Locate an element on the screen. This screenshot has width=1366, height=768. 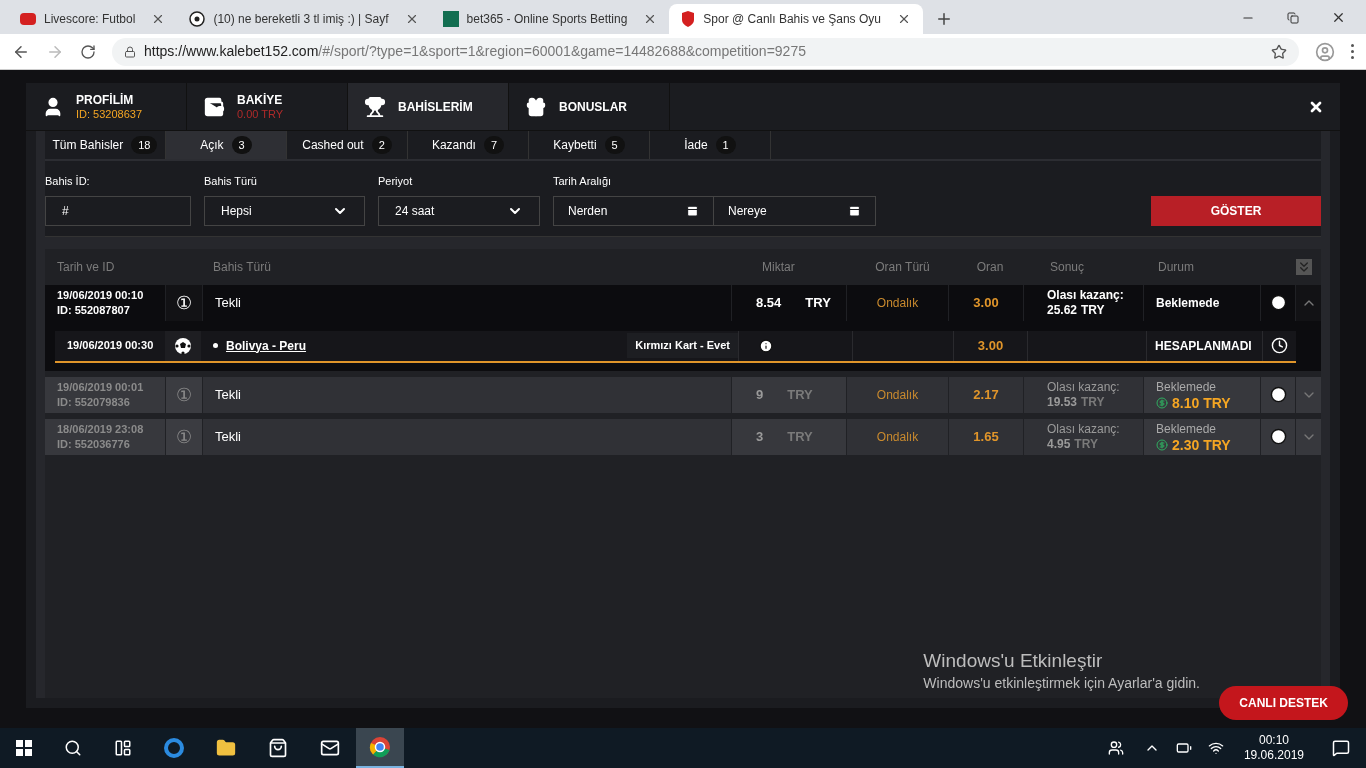
column-header: Sonuç is located at coordinates (1067, 267).